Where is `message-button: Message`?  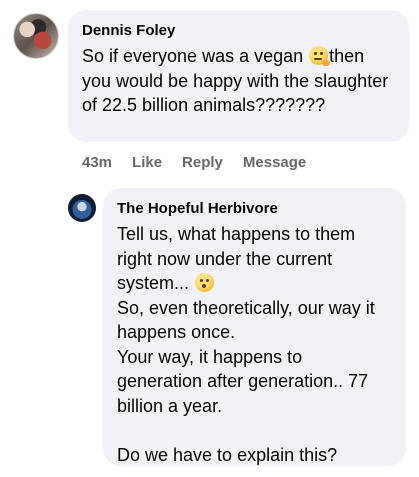
message-button: Message is located at coordinates (274, 163).